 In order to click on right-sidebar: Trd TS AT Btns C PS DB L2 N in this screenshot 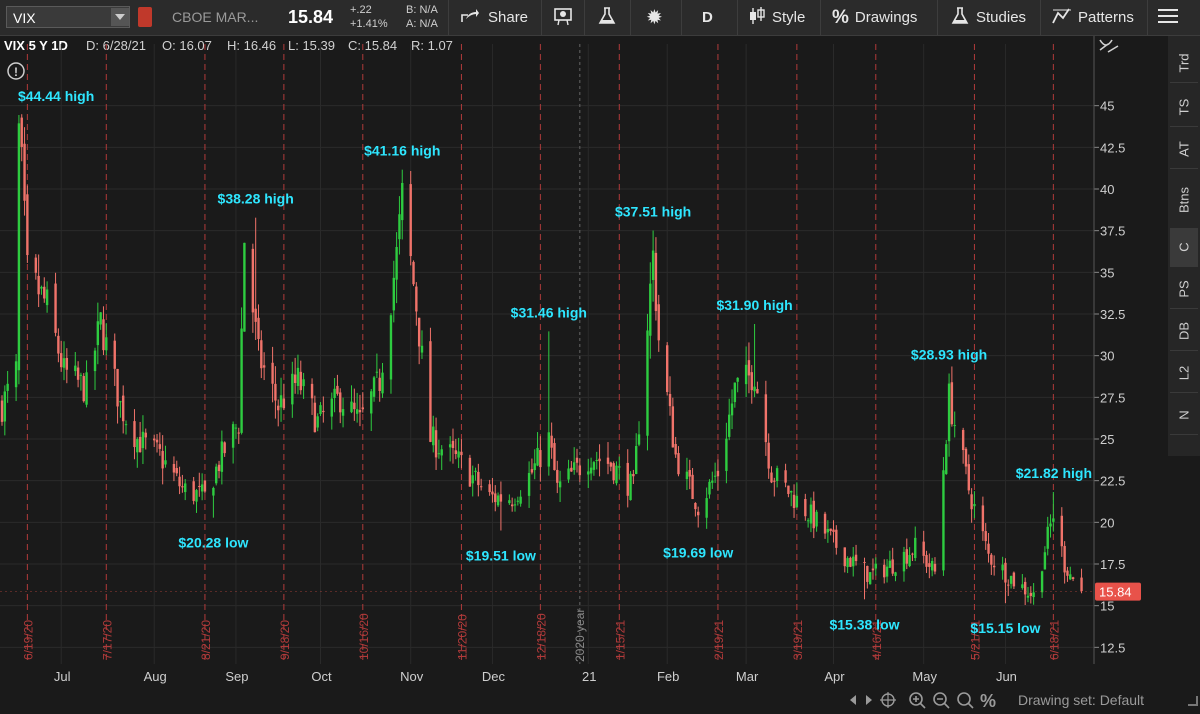, I will do `click(1184, 246)`.